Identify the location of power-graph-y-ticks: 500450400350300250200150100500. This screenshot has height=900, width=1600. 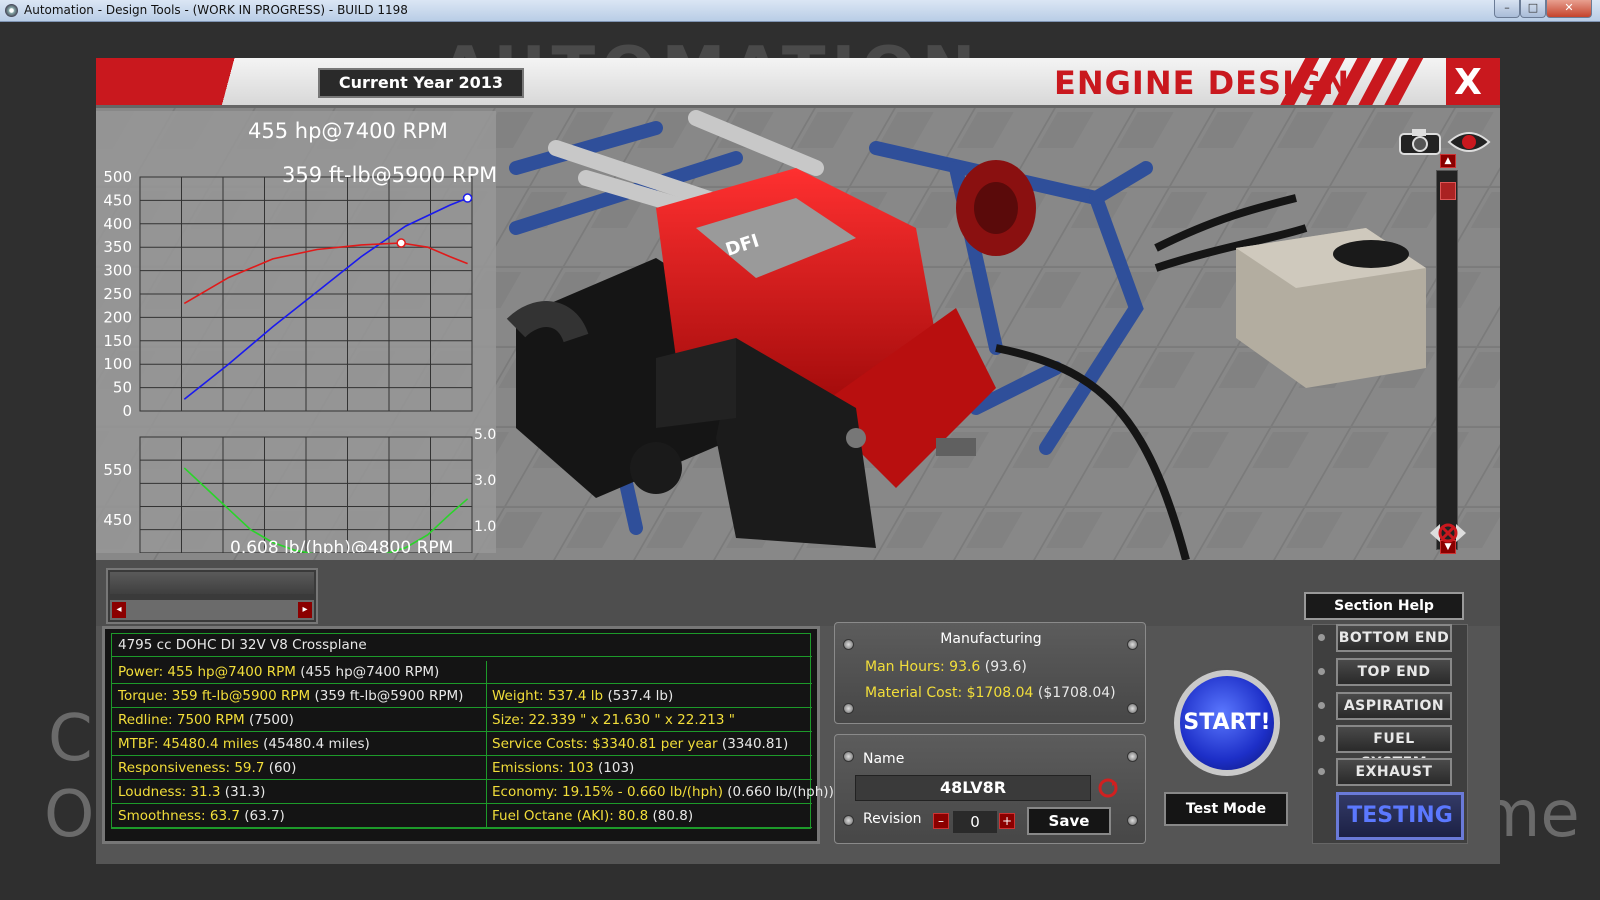
(117, 294).